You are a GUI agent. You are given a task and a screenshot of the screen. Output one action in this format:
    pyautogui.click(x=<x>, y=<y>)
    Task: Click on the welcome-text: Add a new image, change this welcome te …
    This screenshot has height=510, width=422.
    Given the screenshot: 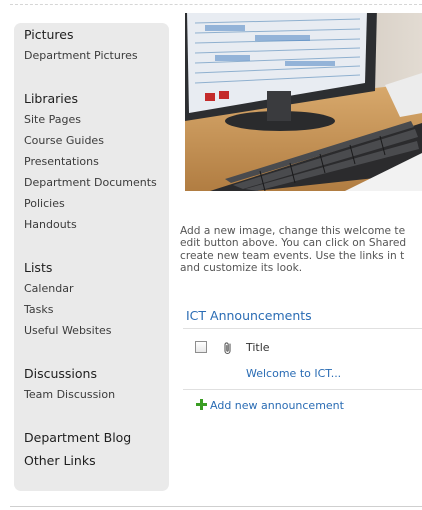 What is the action you would take?
    pyautogui.click(x=301, y=253)
    